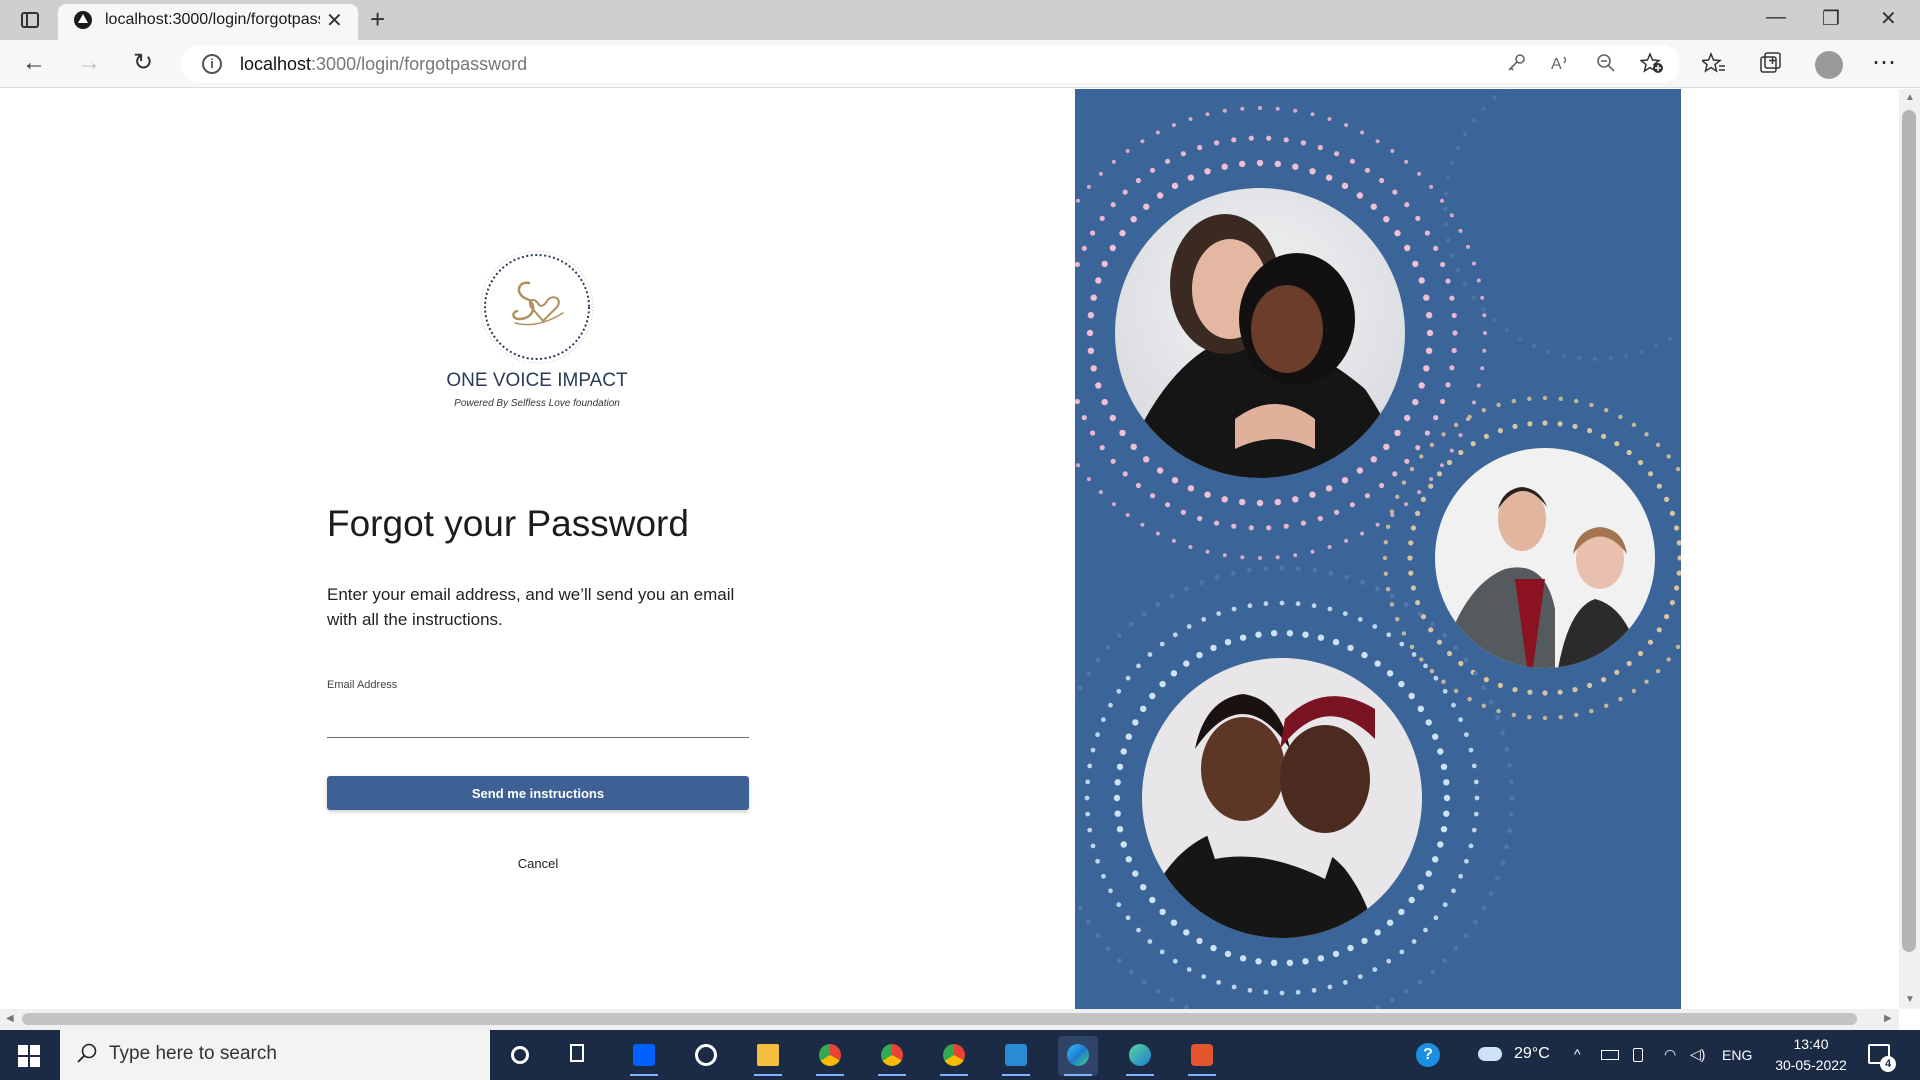 This screenshot has height=1080, width=1920. What do you see at coordinates (1909, 531) in the screenshot?
I see `vertical-scrollbar-thumb` at bounding box center [1909, 531].